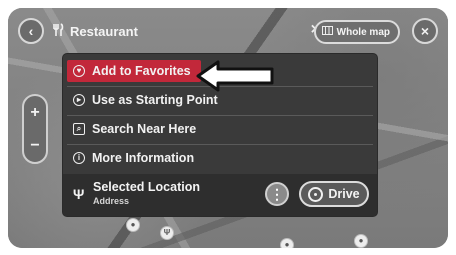 This screenshot has height=255, width=456. Describe the element at coordinates (104, 31) in the screenshot. I see `search-query: Restaurant` at that location.